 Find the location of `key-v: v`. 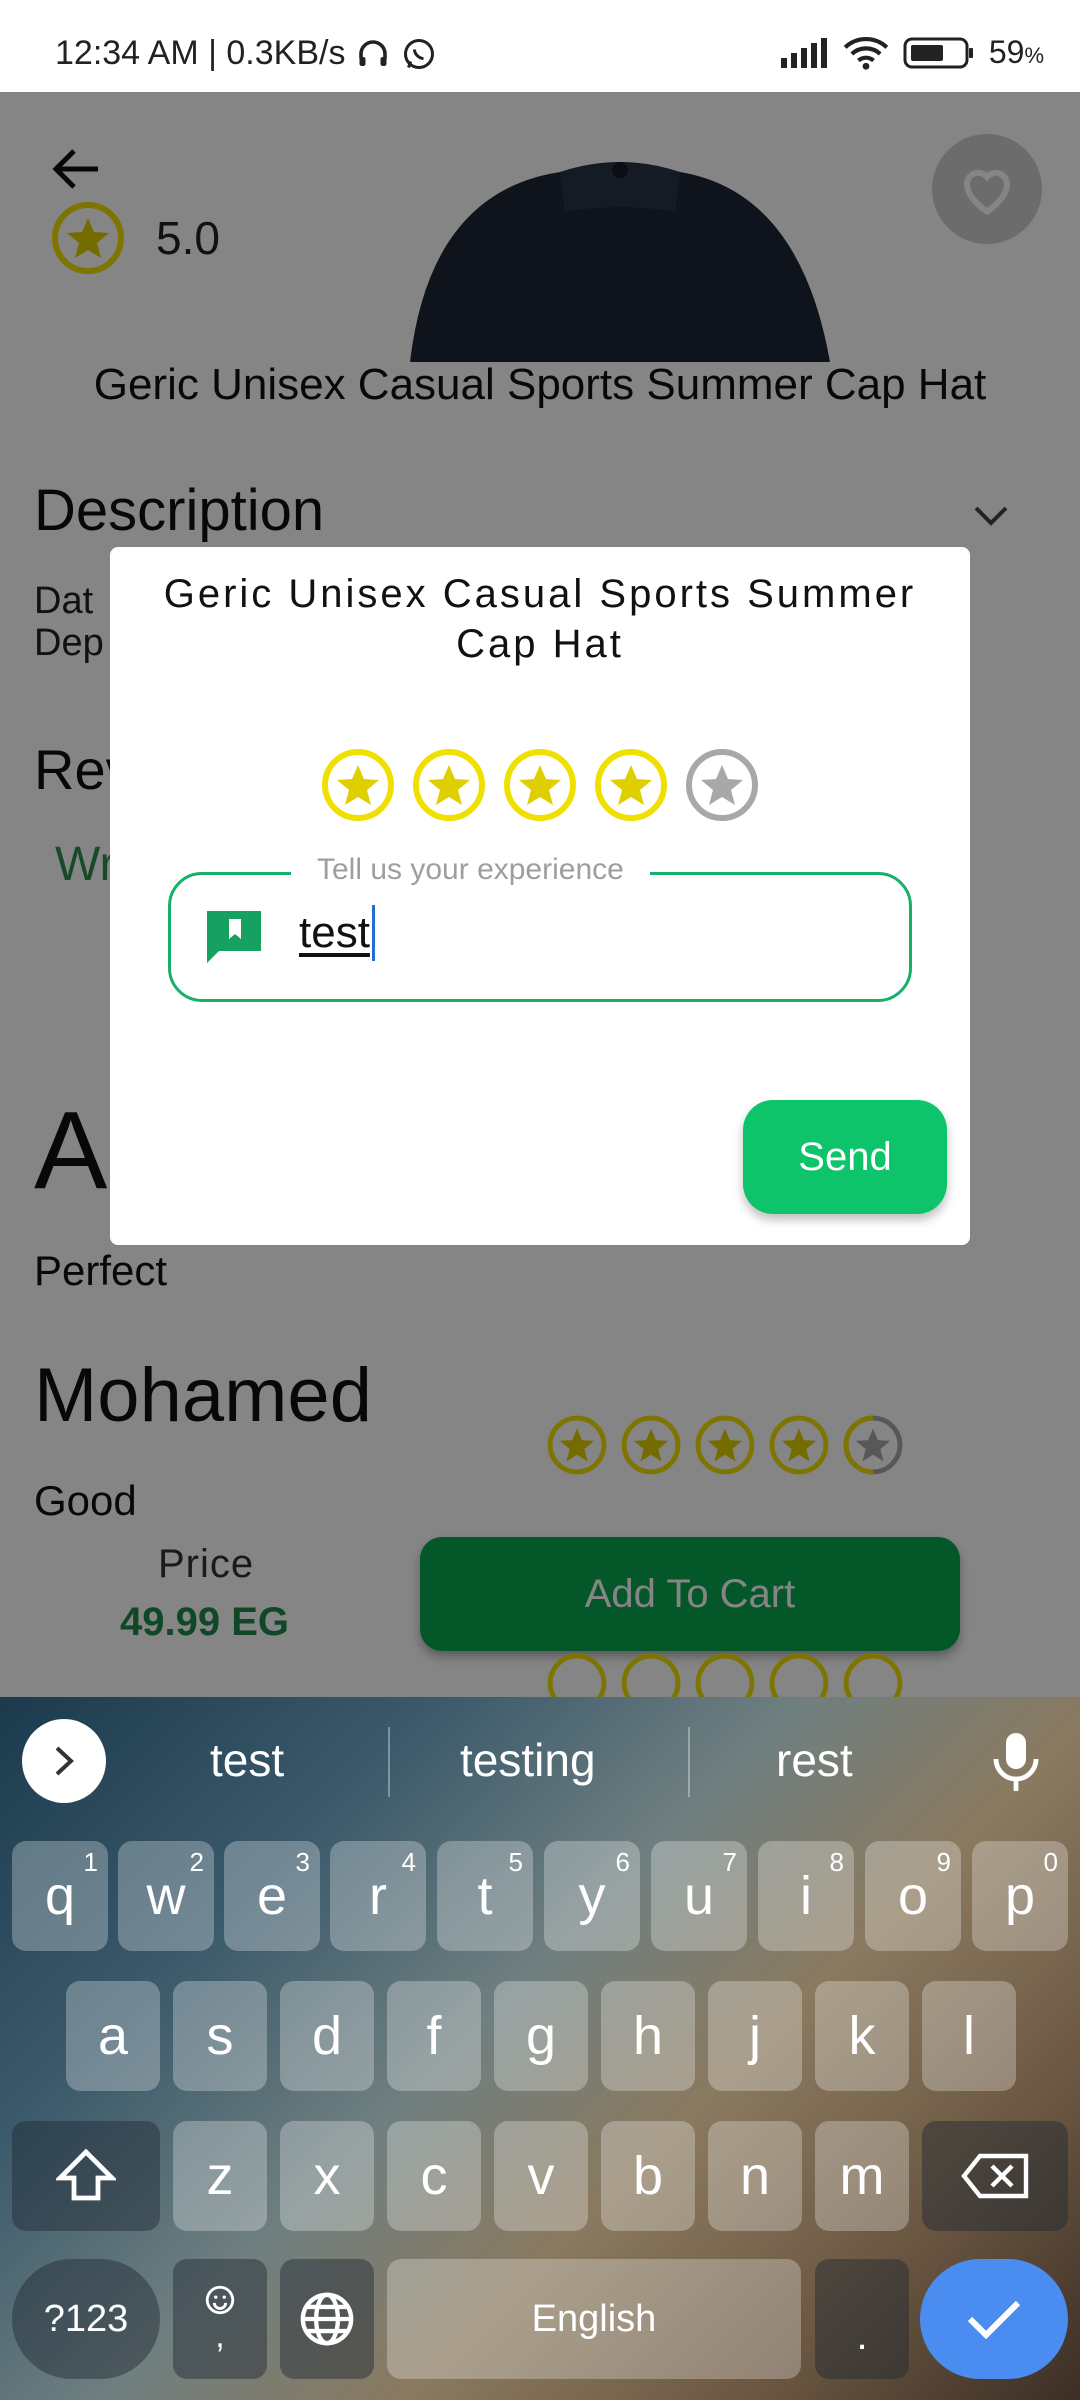

key-v: v is located at coordinates (541, 2176).